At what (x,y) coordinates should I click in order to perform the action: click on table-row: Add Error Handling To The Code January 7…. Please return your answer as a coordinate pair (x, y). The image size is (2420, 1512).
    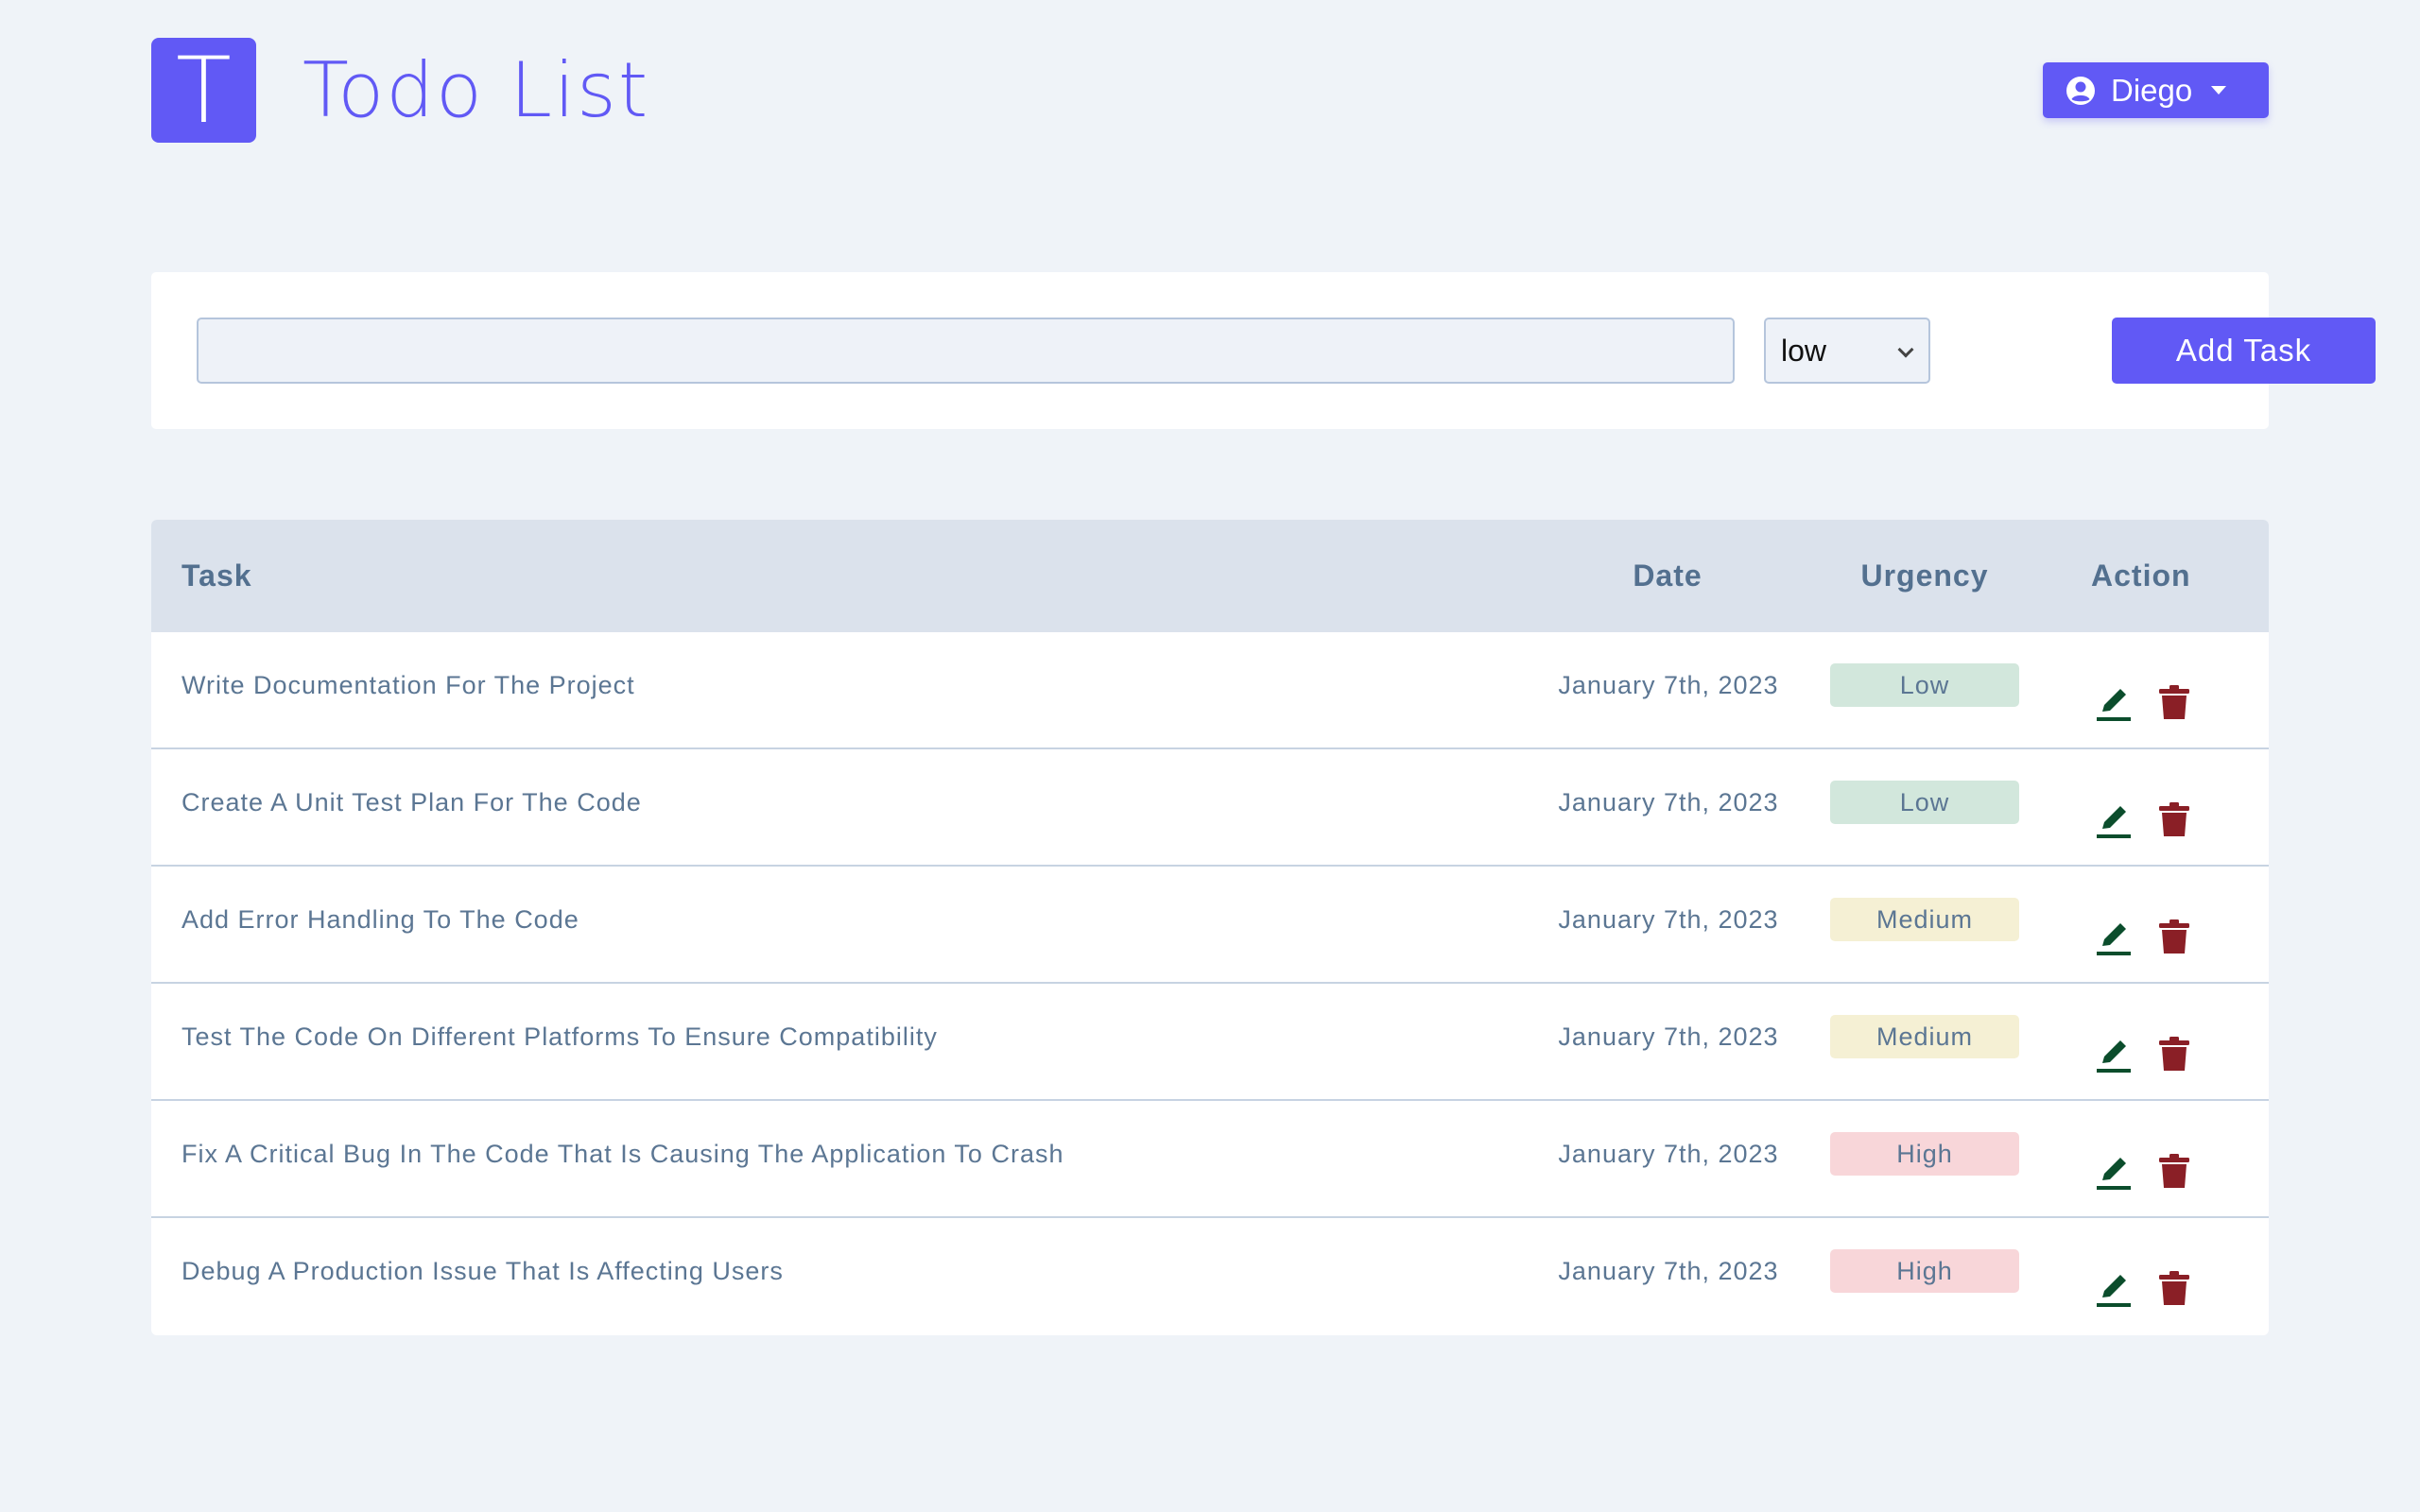
    Looking at the image, I should click on (1210, 925).